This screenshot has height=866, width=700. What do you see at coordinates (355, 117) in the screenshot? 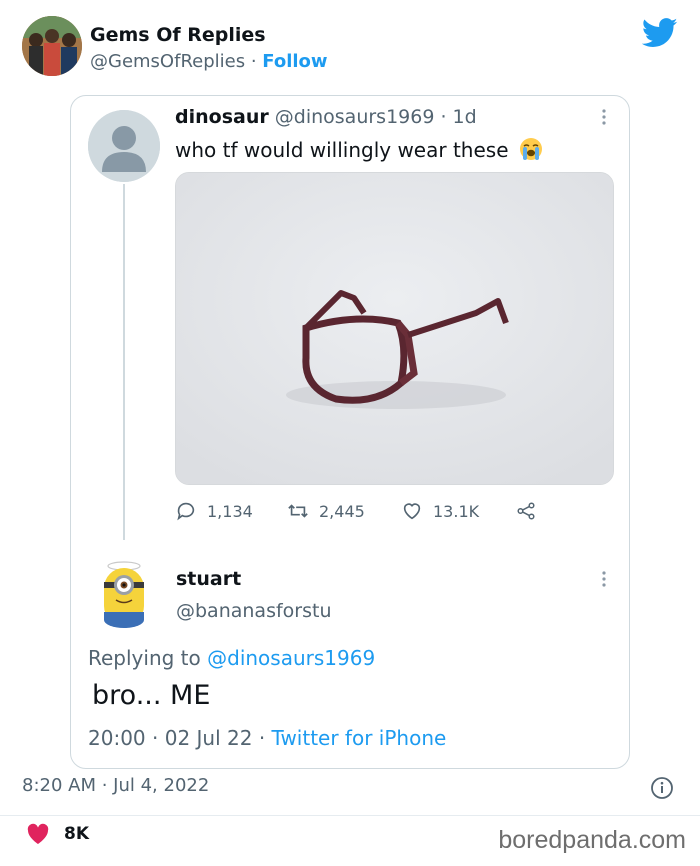
I see `quoted-handle: @dinosaurs1969` at bounding box center [355, 117].